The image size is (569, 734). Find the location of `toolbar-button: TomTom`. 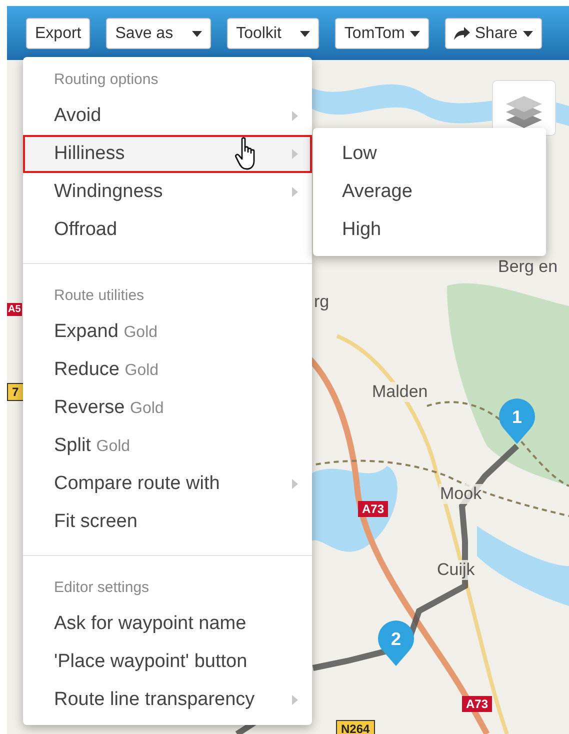

toolbar-button: TomTom is located at coordinates (382, 33).